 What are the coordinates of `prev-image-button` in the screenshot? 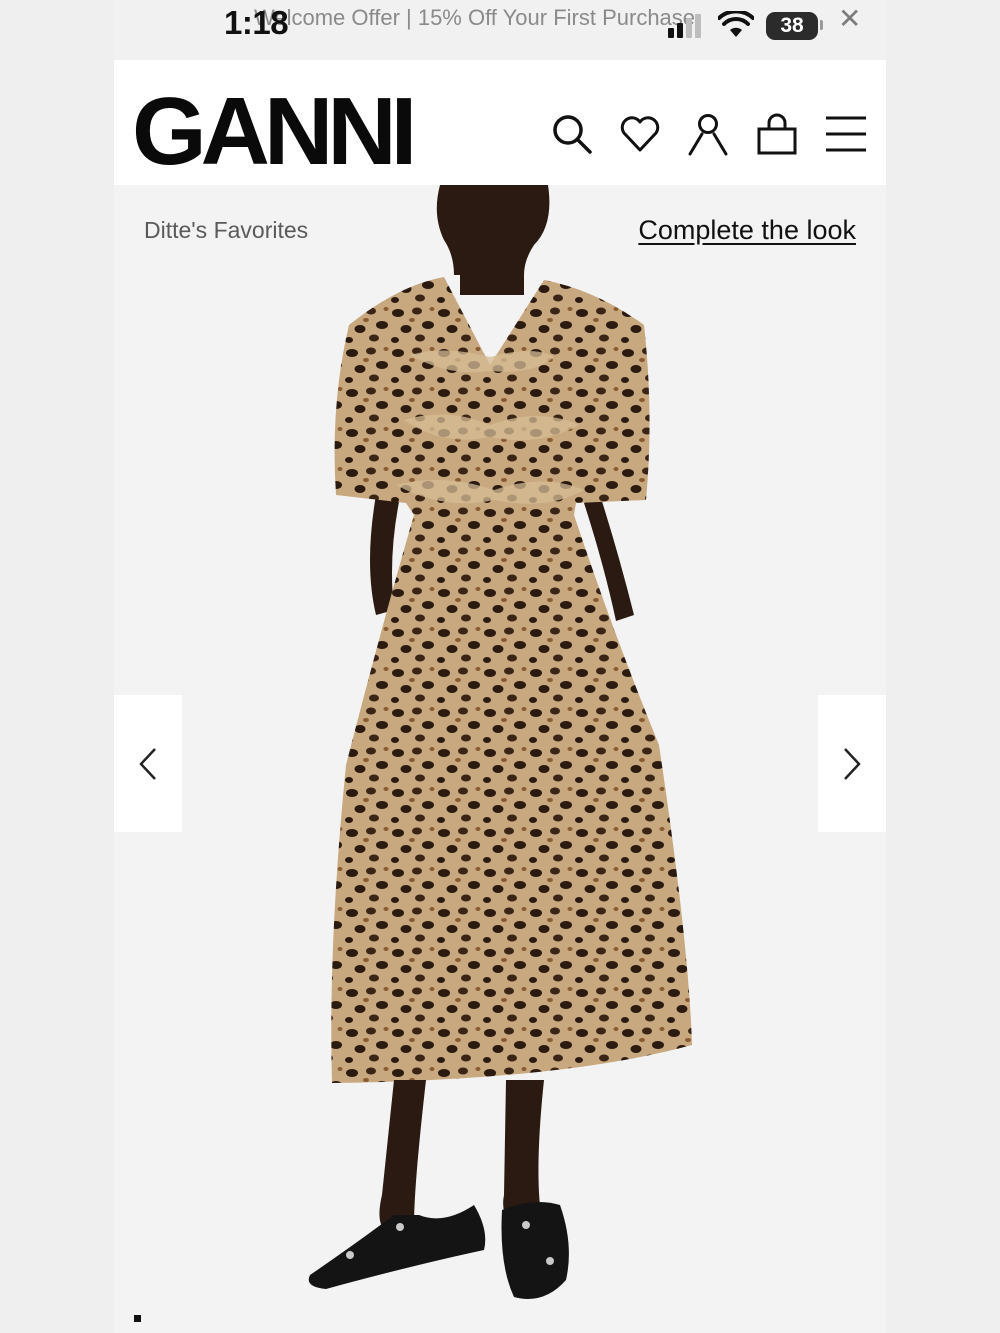 It's located at (148, 763).